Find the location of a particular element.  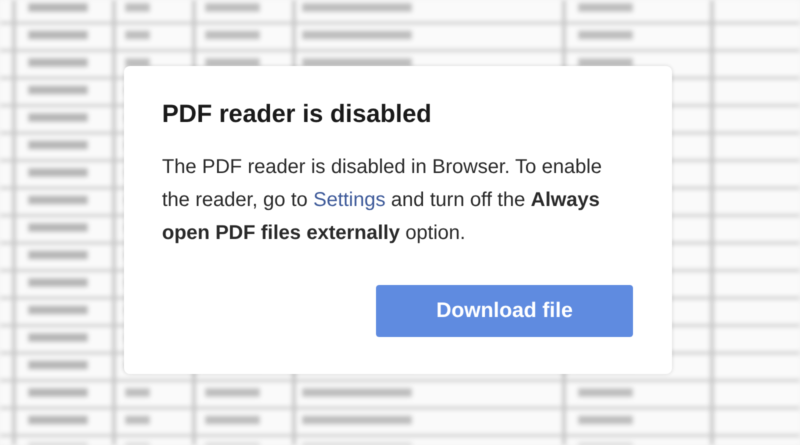

dialog-message: The PDF reader is disabled in Browser. To enable the reader, go to Settings and turn off the Always open PDF files externally option. is located at coordinates (382, 200).